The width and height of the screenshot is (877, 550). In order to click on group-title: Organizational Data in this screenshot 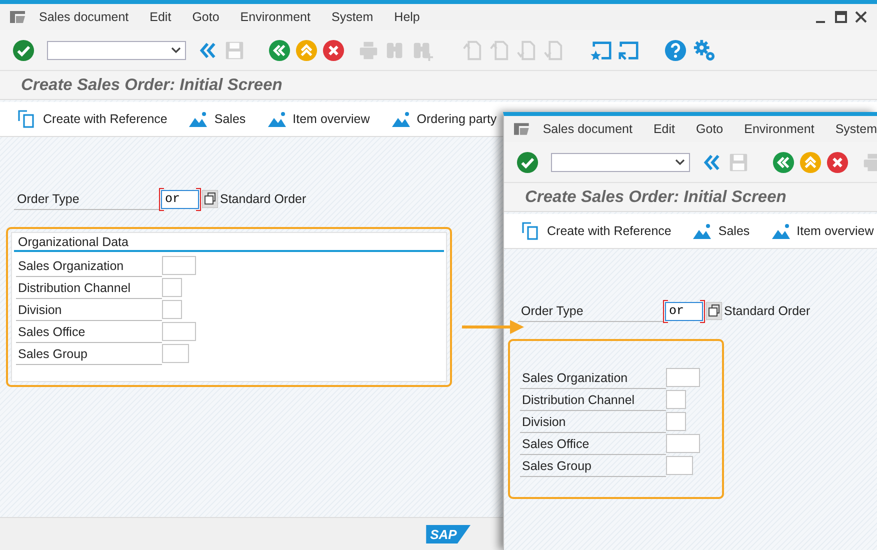, I will do `click(229, 242)`.